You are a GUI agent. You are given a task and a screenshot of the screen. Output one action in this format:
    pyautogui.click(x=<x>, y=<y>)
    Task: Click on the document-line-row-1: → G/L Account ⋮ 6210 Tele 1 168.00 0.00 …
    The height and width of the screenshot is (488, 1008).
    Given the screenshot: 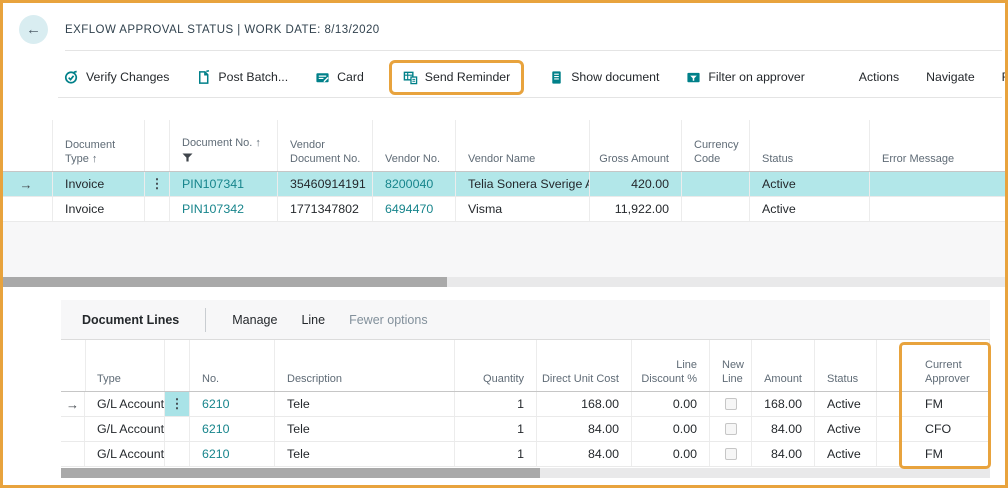 What is the action you would take?
    pyautogui.click(x=525, y=404)
    